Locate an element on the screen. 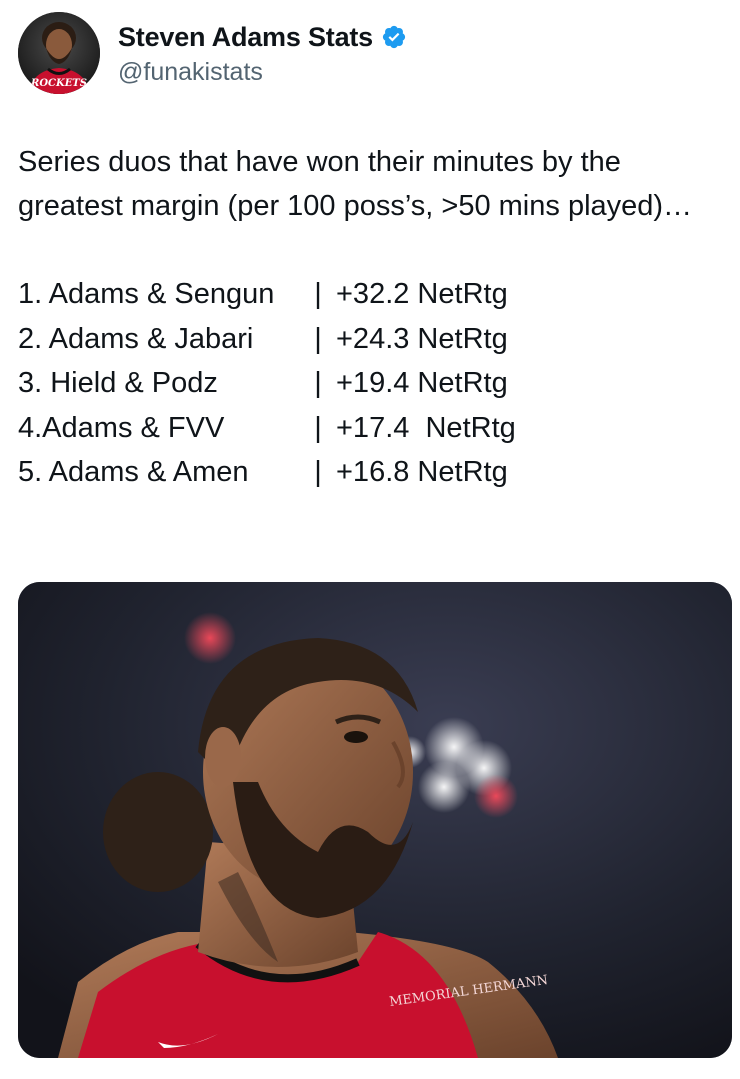 This screenshot has height=1079, width=740. duo-name: 3. Hield & Podz is located at coordinates (118, 383).